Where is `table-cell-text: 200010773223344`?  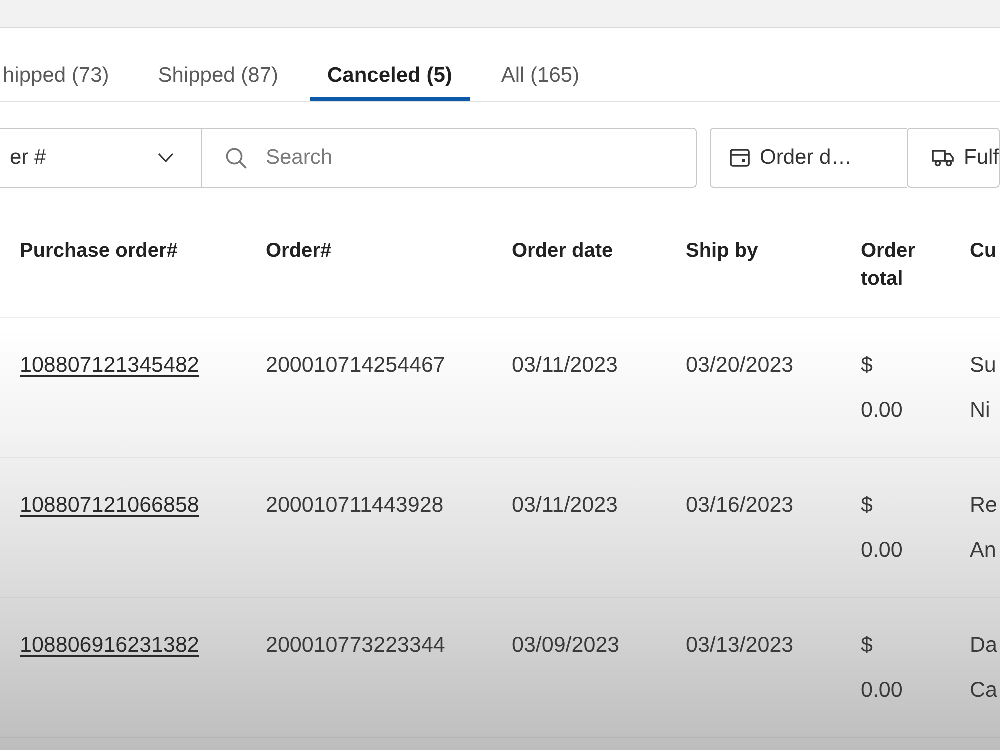 table-cell-text: 200010773223344 is located at coordinates (356, 645).